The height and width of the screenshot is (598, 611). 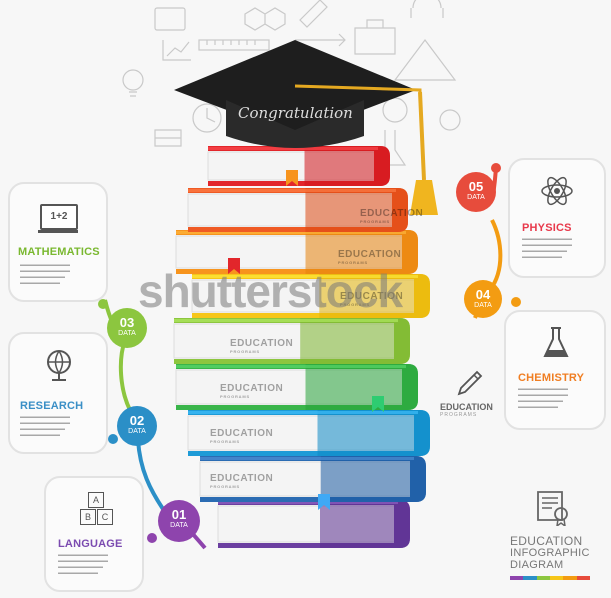 What do you see at coordinates (537, 565) in the screenshot?
I see `footer-line-3: DIAGRAM` at bounding box center [537, 565].